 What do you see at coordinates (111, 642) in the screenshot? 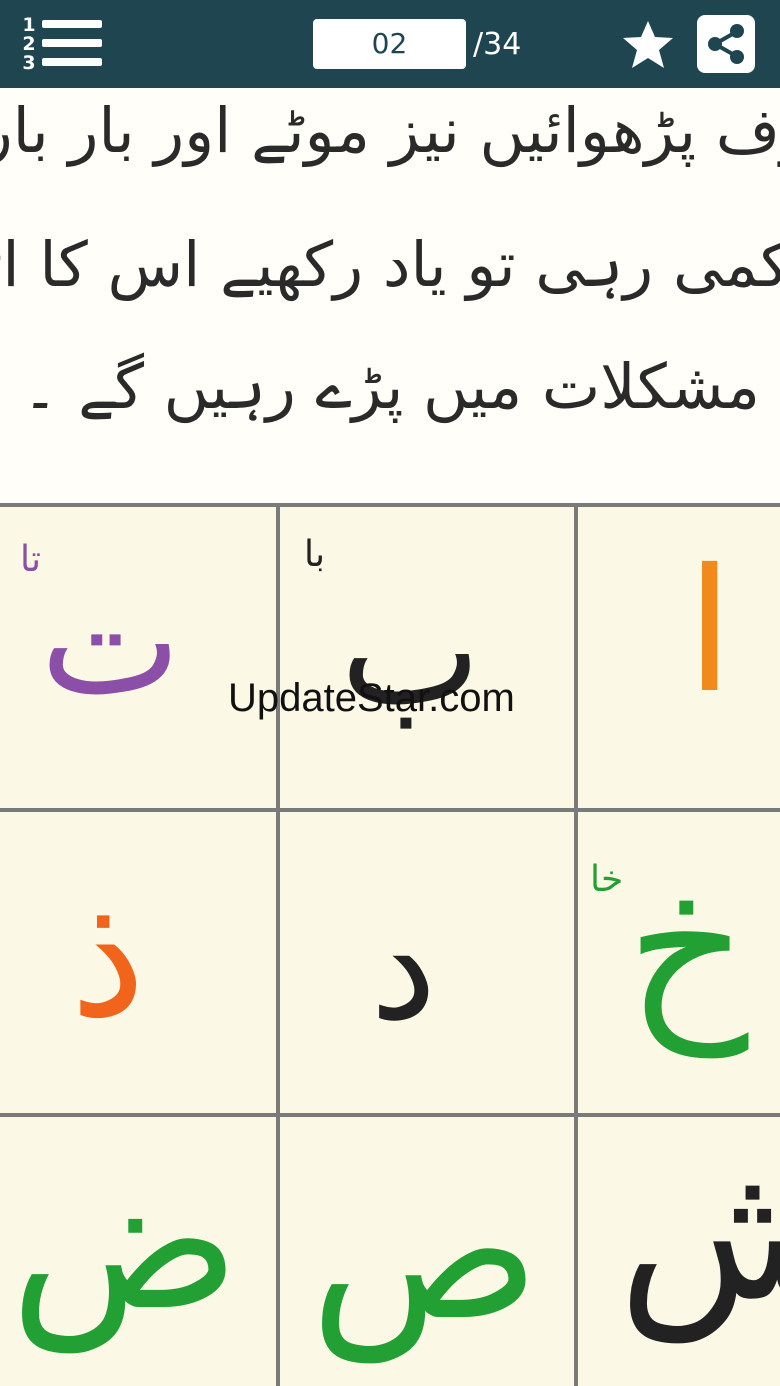
I see `letter-ta: ت` at bounding box center [111, 642].